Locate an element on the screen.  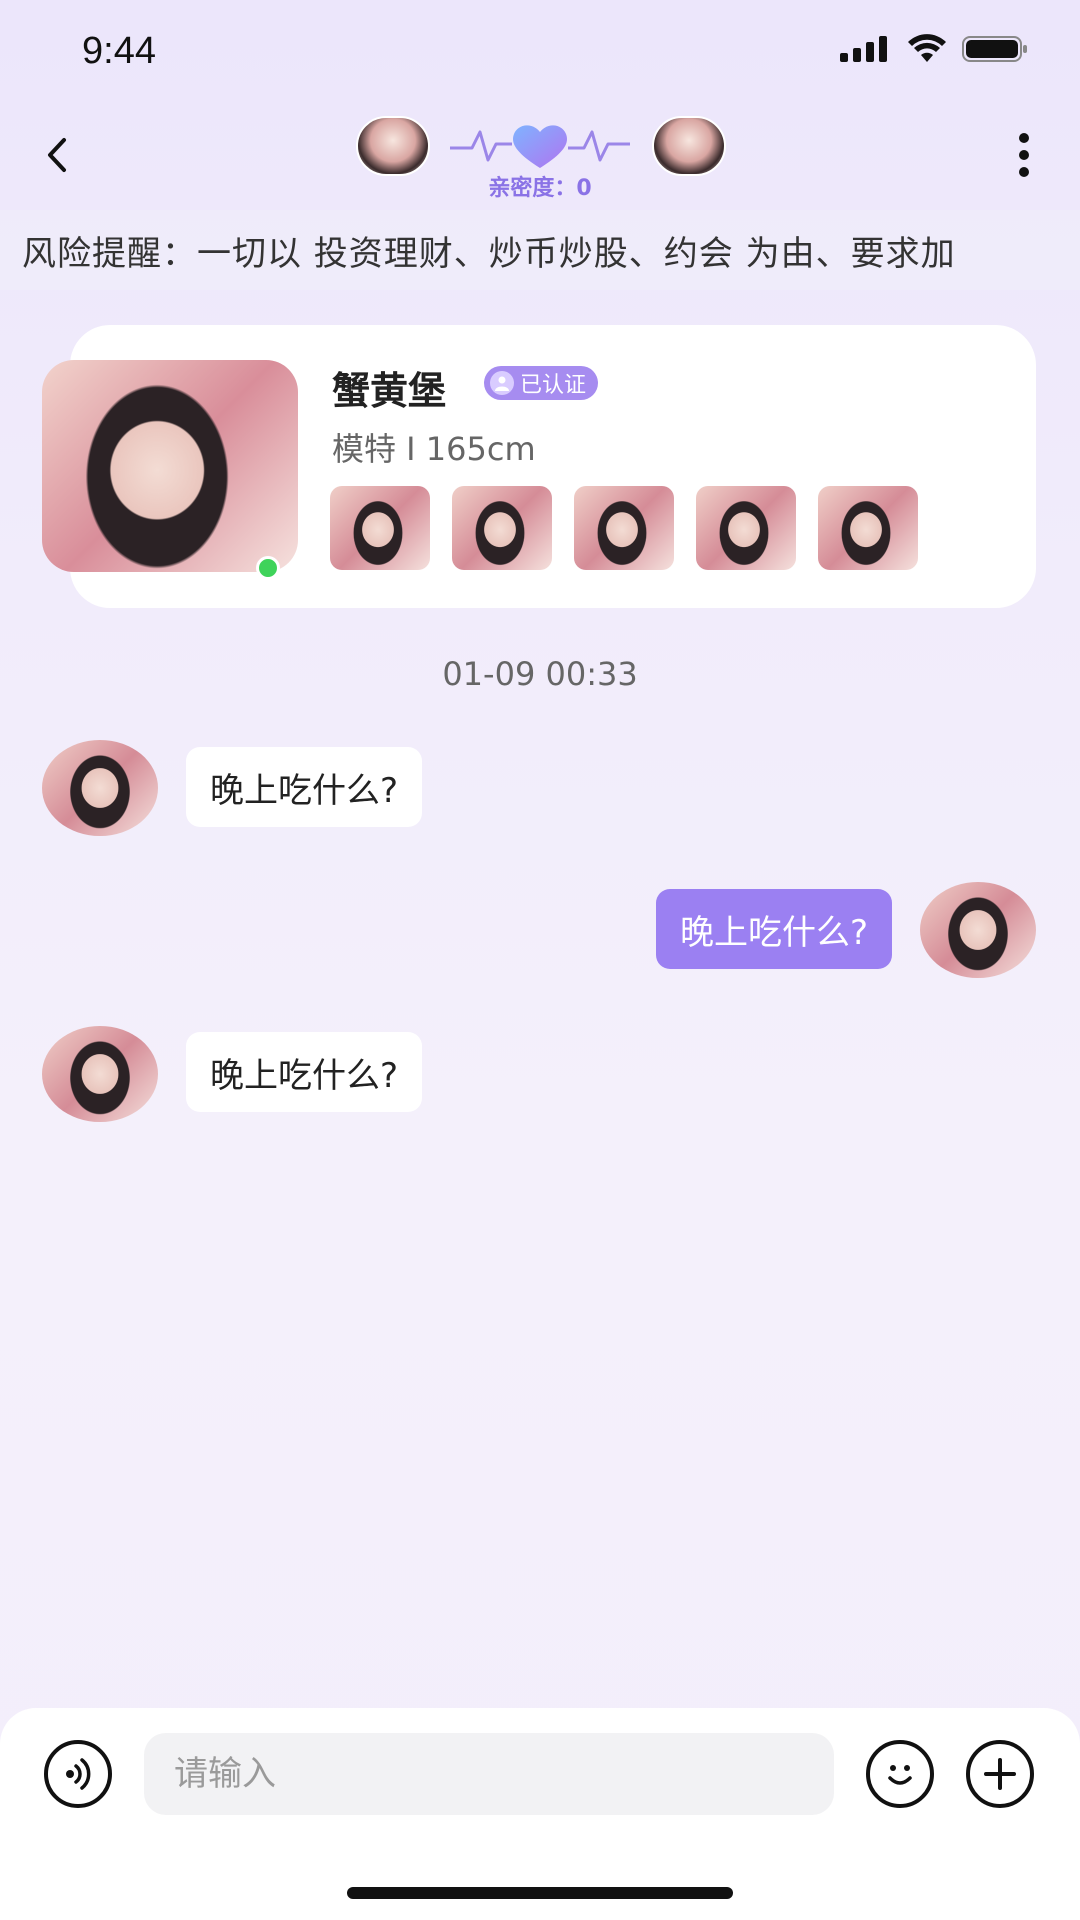
photo-thumbnails is located at coordinates (624, 528).